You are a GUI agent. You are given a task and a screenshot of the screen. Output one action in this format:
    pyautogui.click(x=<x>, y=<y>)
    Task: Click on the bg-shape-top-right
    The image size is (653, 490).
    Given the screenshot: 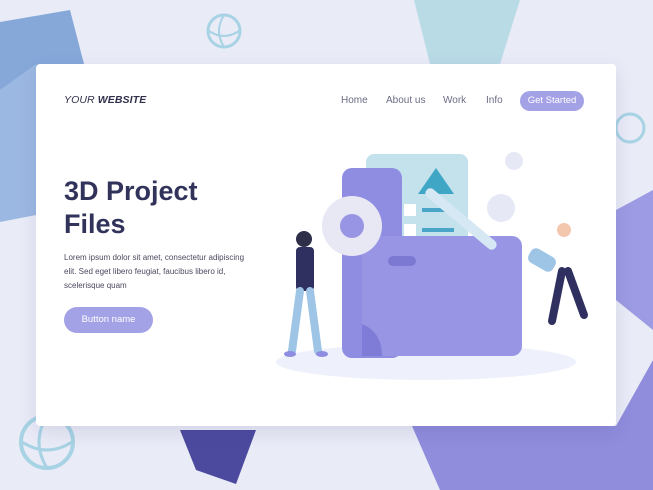 What is the action you would take?
    pyautogui.click(x=467, y=32)
    